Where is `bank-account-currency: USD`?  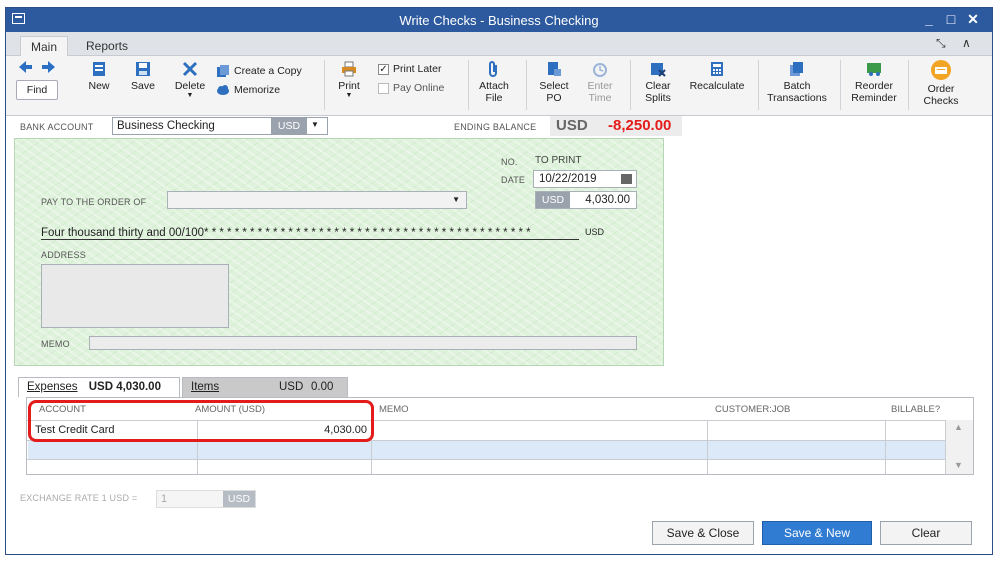
bank-account-currency: USD is located at coordinates (289, 126).